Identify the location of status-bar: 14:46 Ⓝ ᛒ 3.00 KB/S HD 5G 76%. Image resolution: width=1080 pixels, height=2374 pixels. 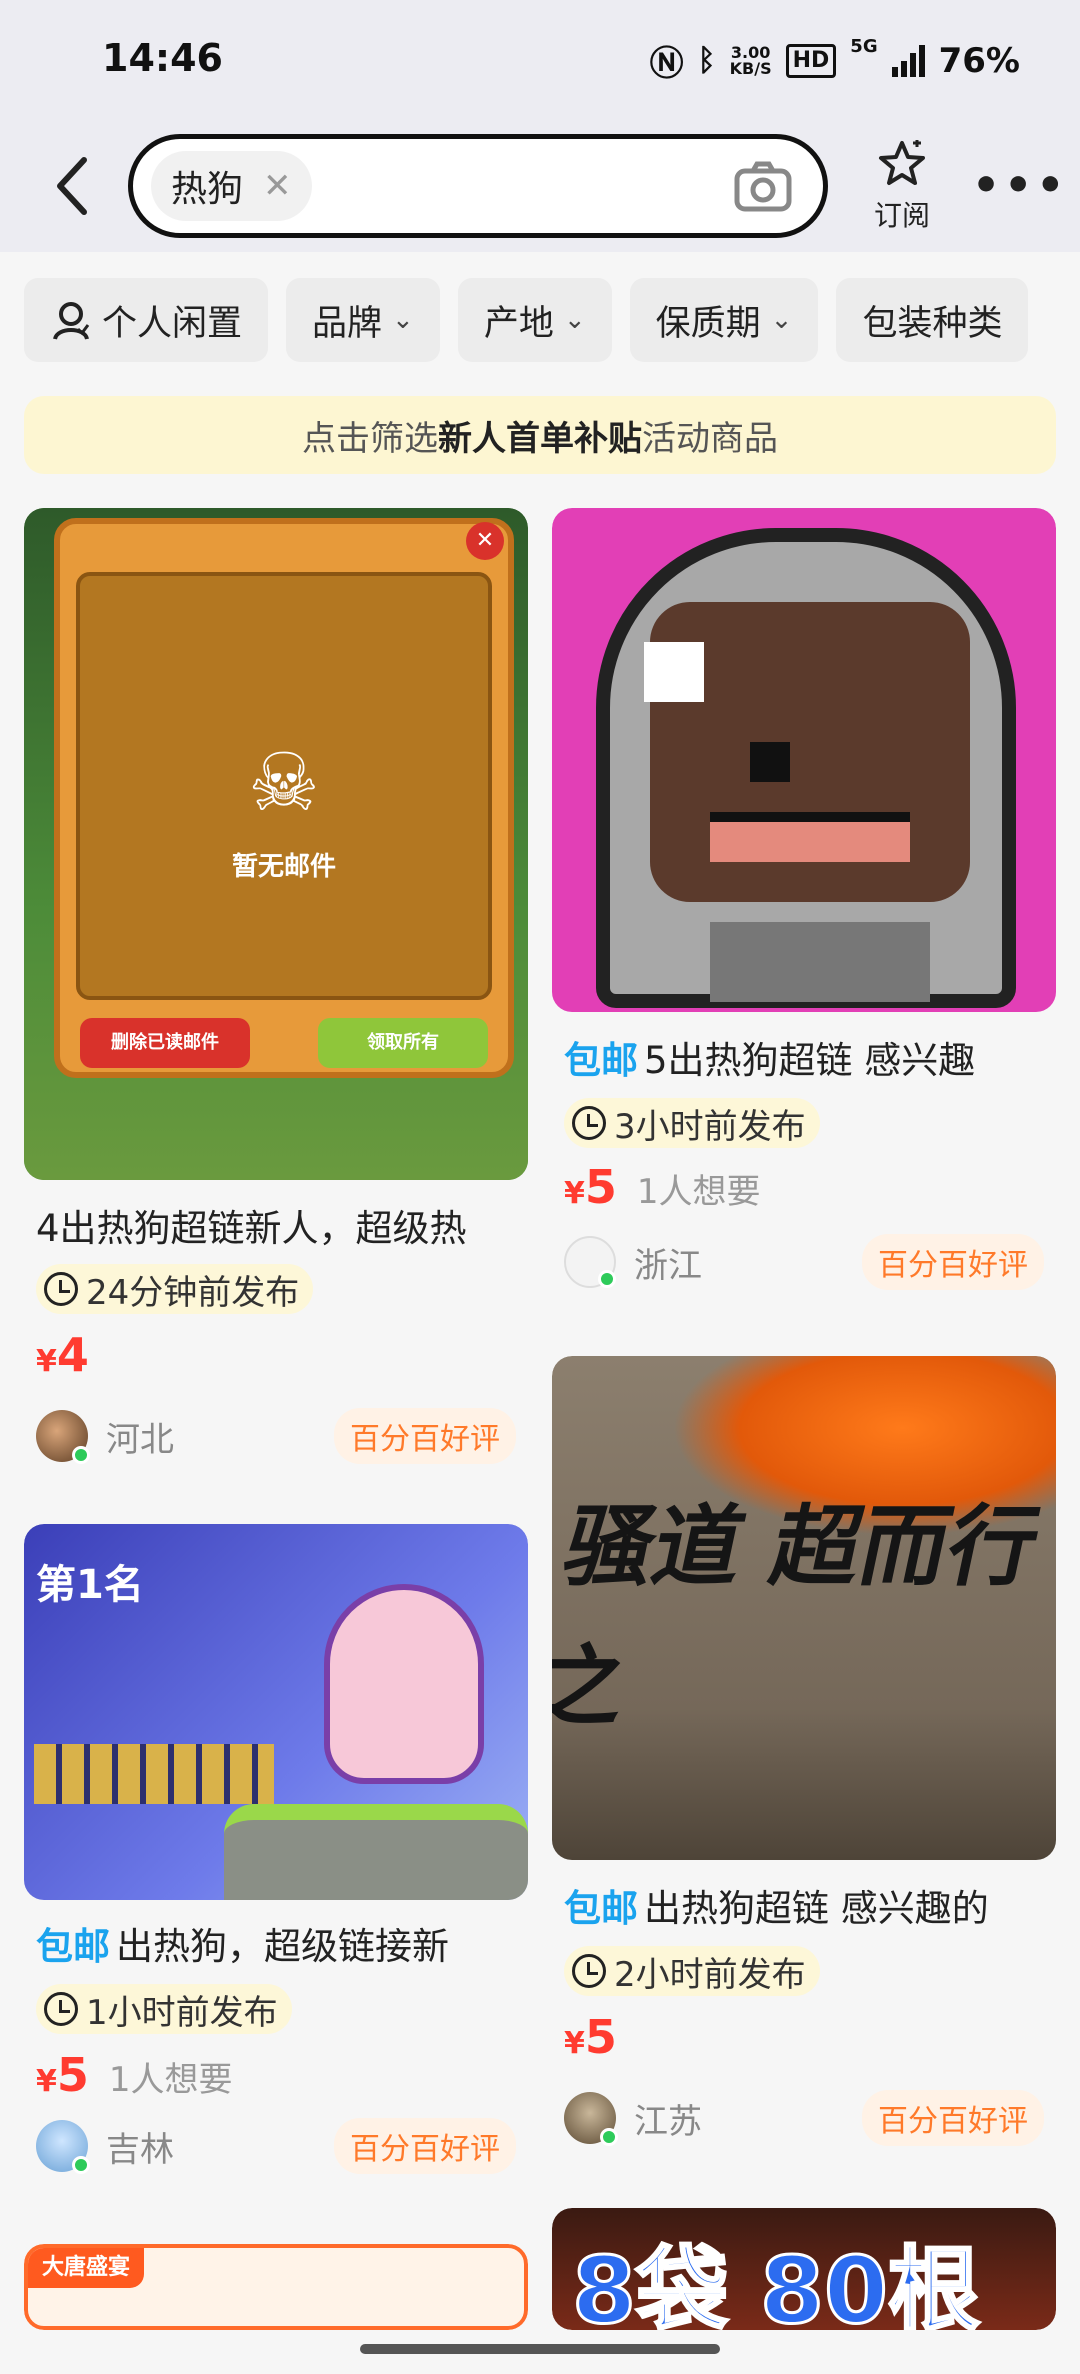
(540, 60).